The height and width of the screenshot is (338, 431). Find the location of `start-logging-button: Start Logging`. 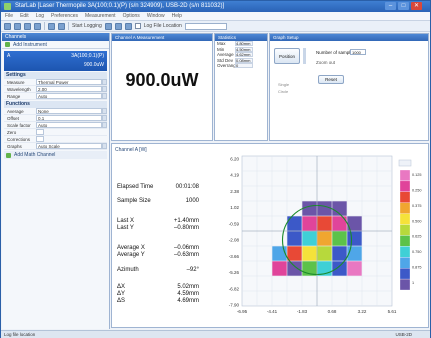

start-logging-button: Start Logging is located at coordinates (87, 26).